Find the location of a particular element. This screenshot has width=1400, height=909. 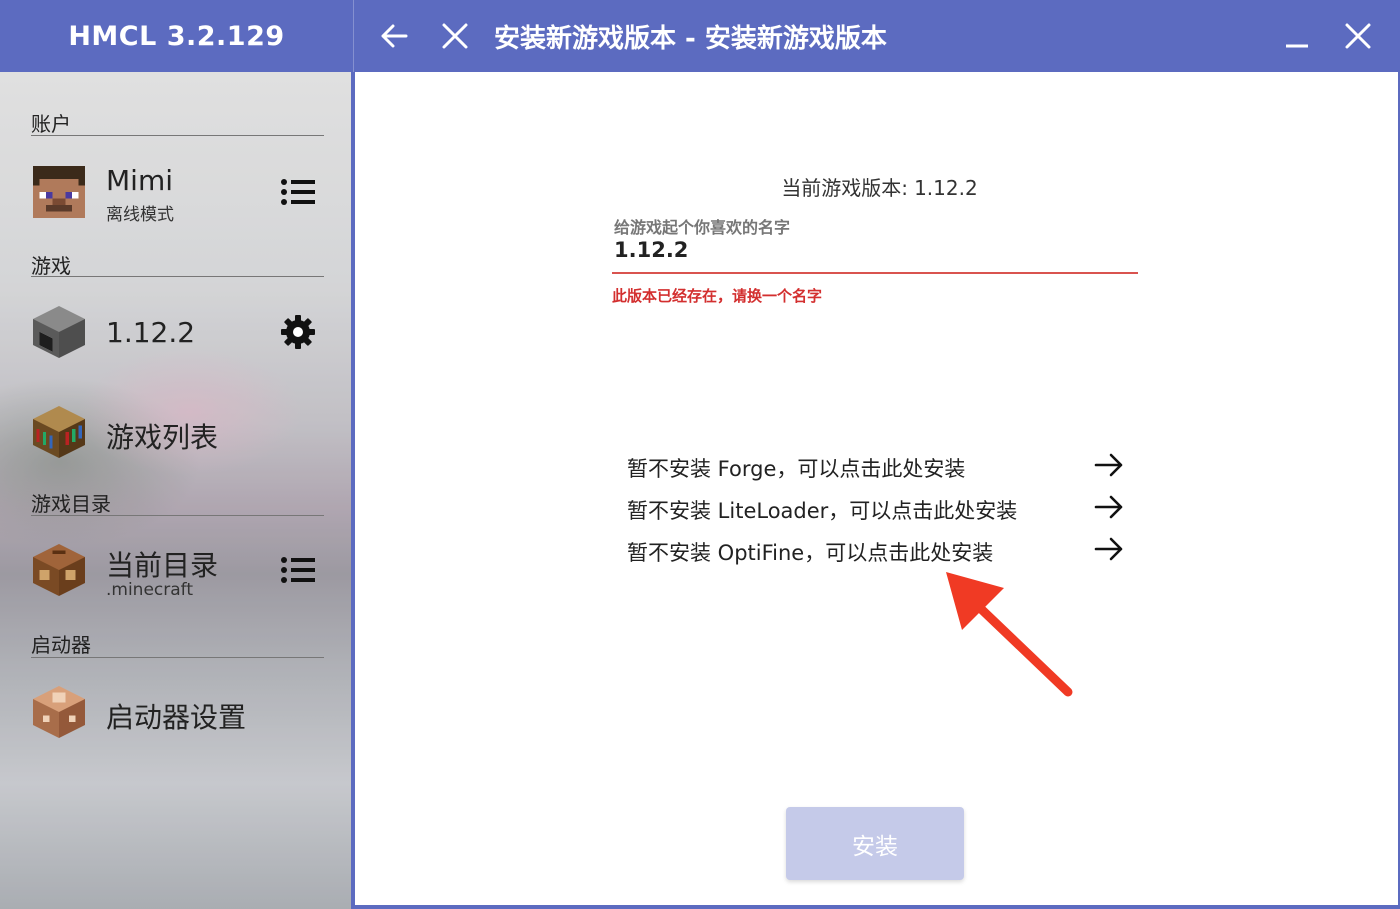

section-game-dir-title: 游戏目录 is located at coordinates (71, 504).